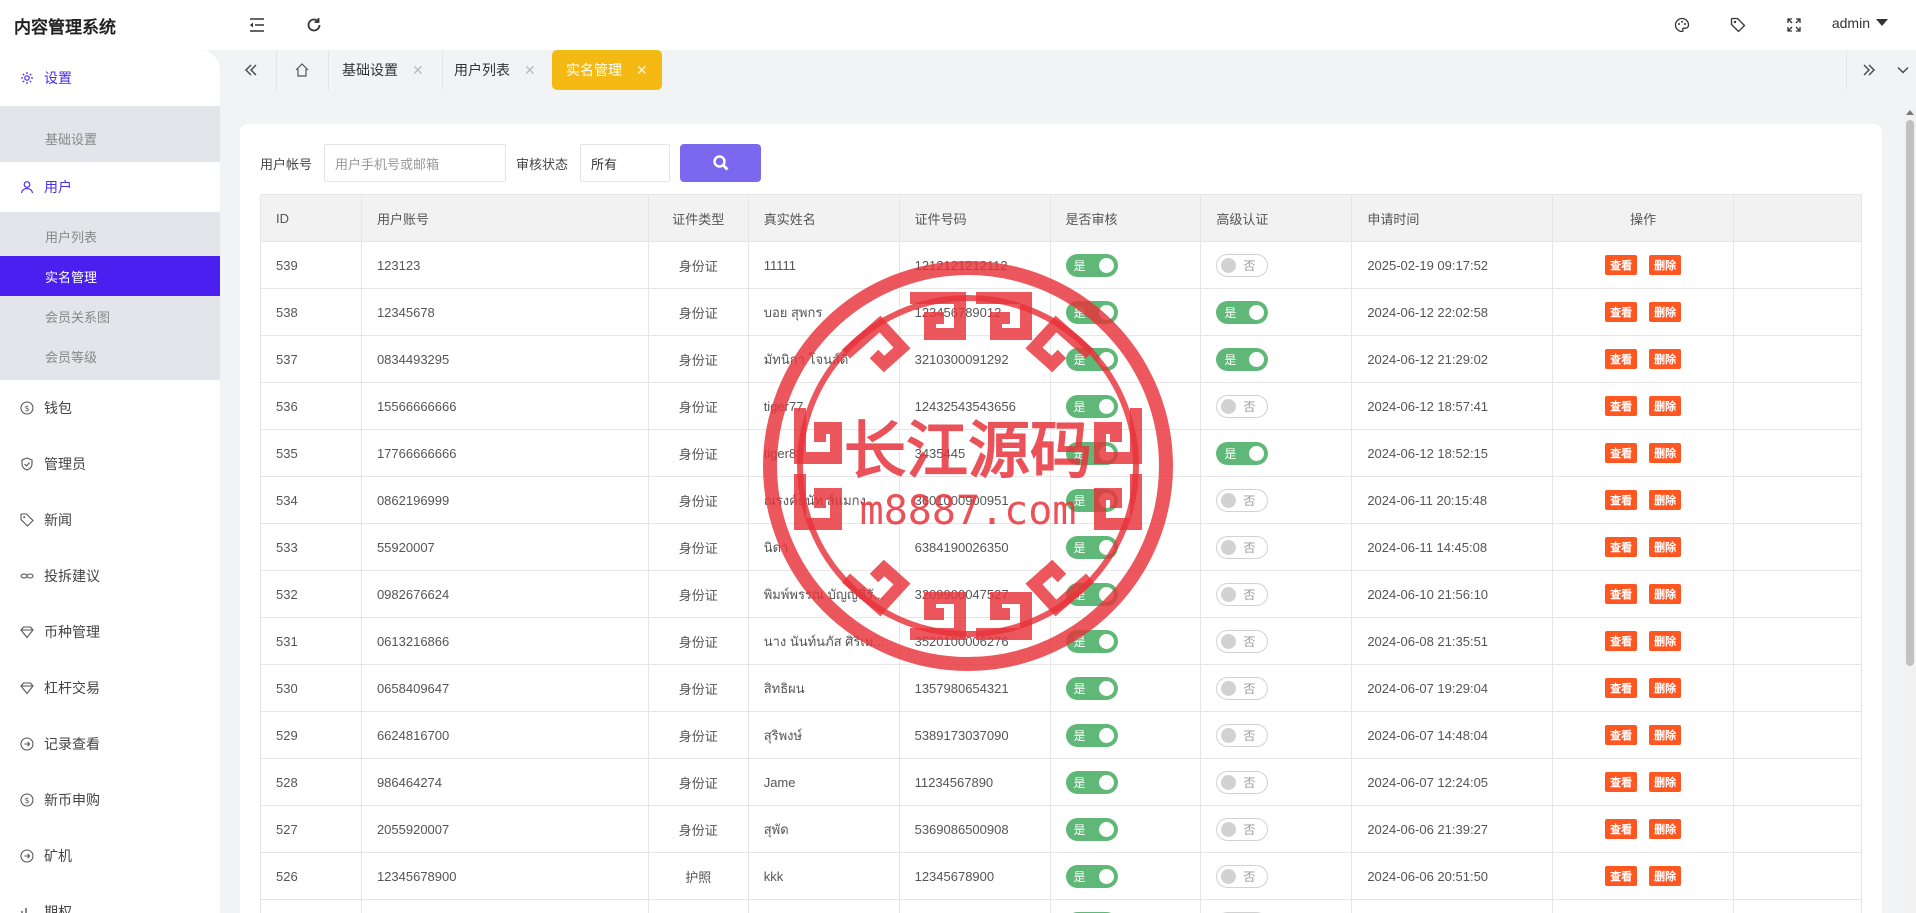 This screenshot has height=913, width=1916. I want to click on sidebar-item-member-graph: 会员关系图, so click(110, 316).